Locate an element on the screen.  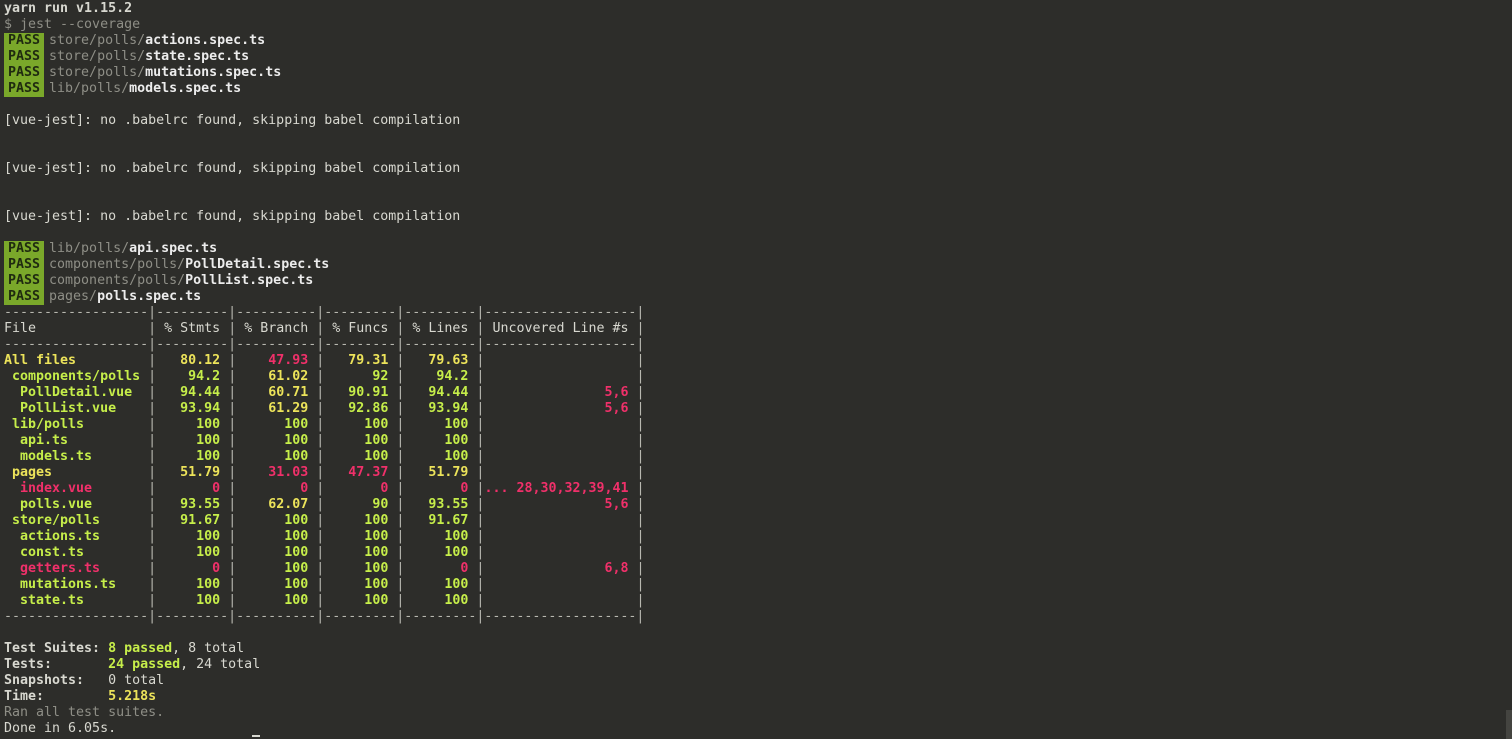
coverage-row: lib/polls | 100 | 100 | 100 | 100 | | is located at coordinates (324, 425).